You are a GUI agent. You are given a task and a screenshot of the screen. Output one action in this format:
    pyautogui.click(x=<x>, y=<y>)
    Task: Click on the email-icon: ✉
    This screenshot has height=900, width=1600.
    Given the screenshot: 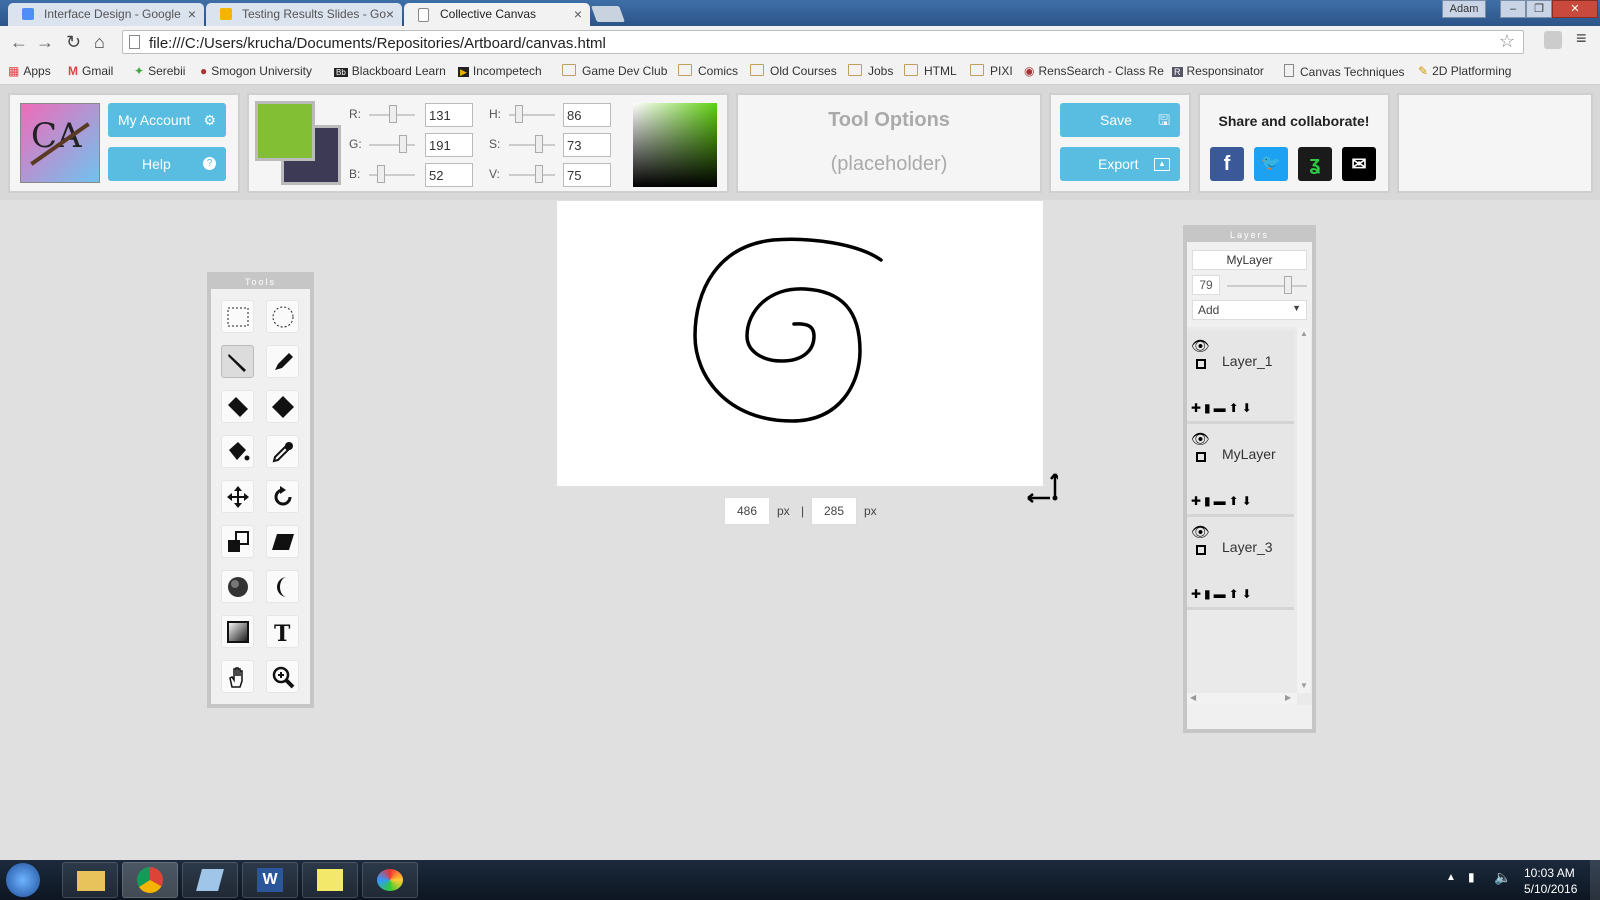 What is the action you would take?
    pyautogui.click(x=1359, y=164)
    